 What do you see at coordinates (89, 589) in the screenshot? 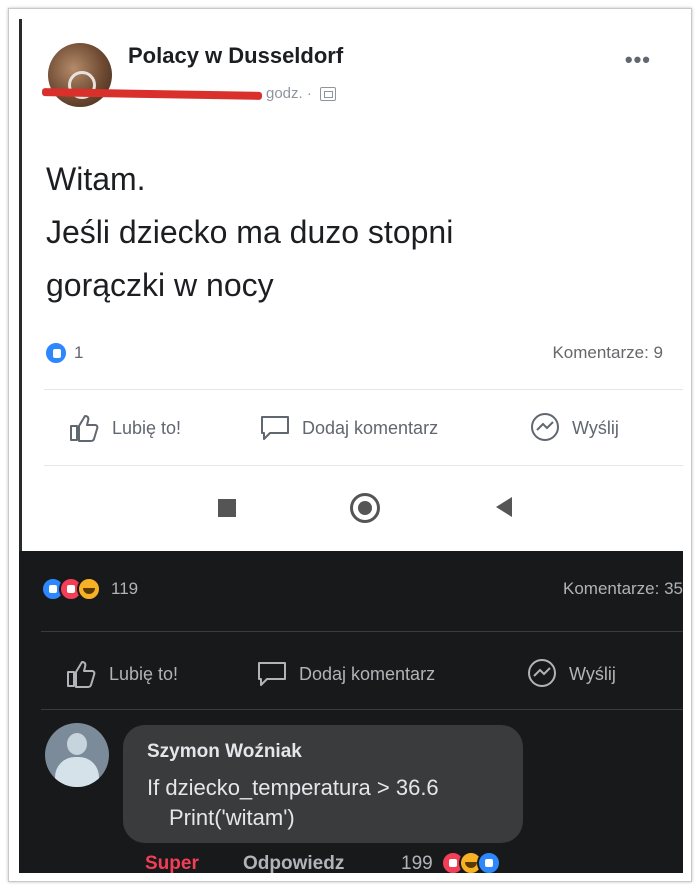
I see `haha-reaction-icon` at bounding box center [89, 589].